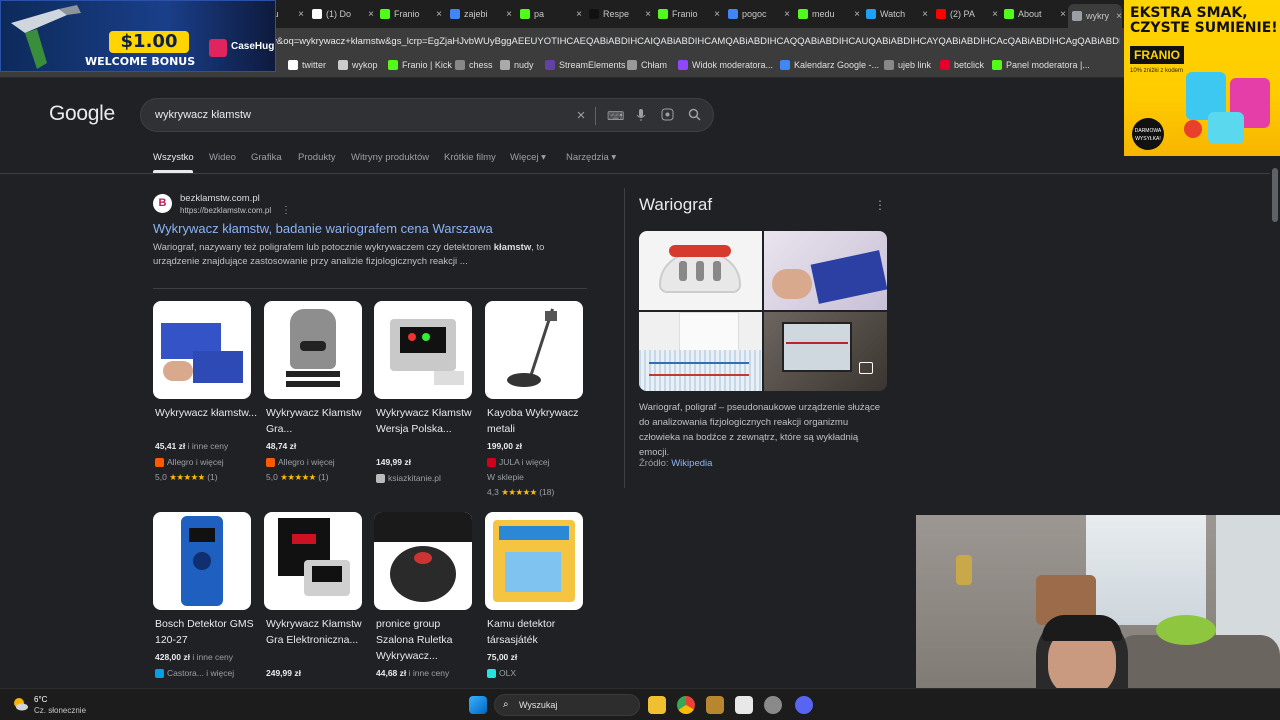 This screenshot has height=720, width=1280. I want to click on product-title: Kayoba Wykrywacz metali, so click(539, 421).